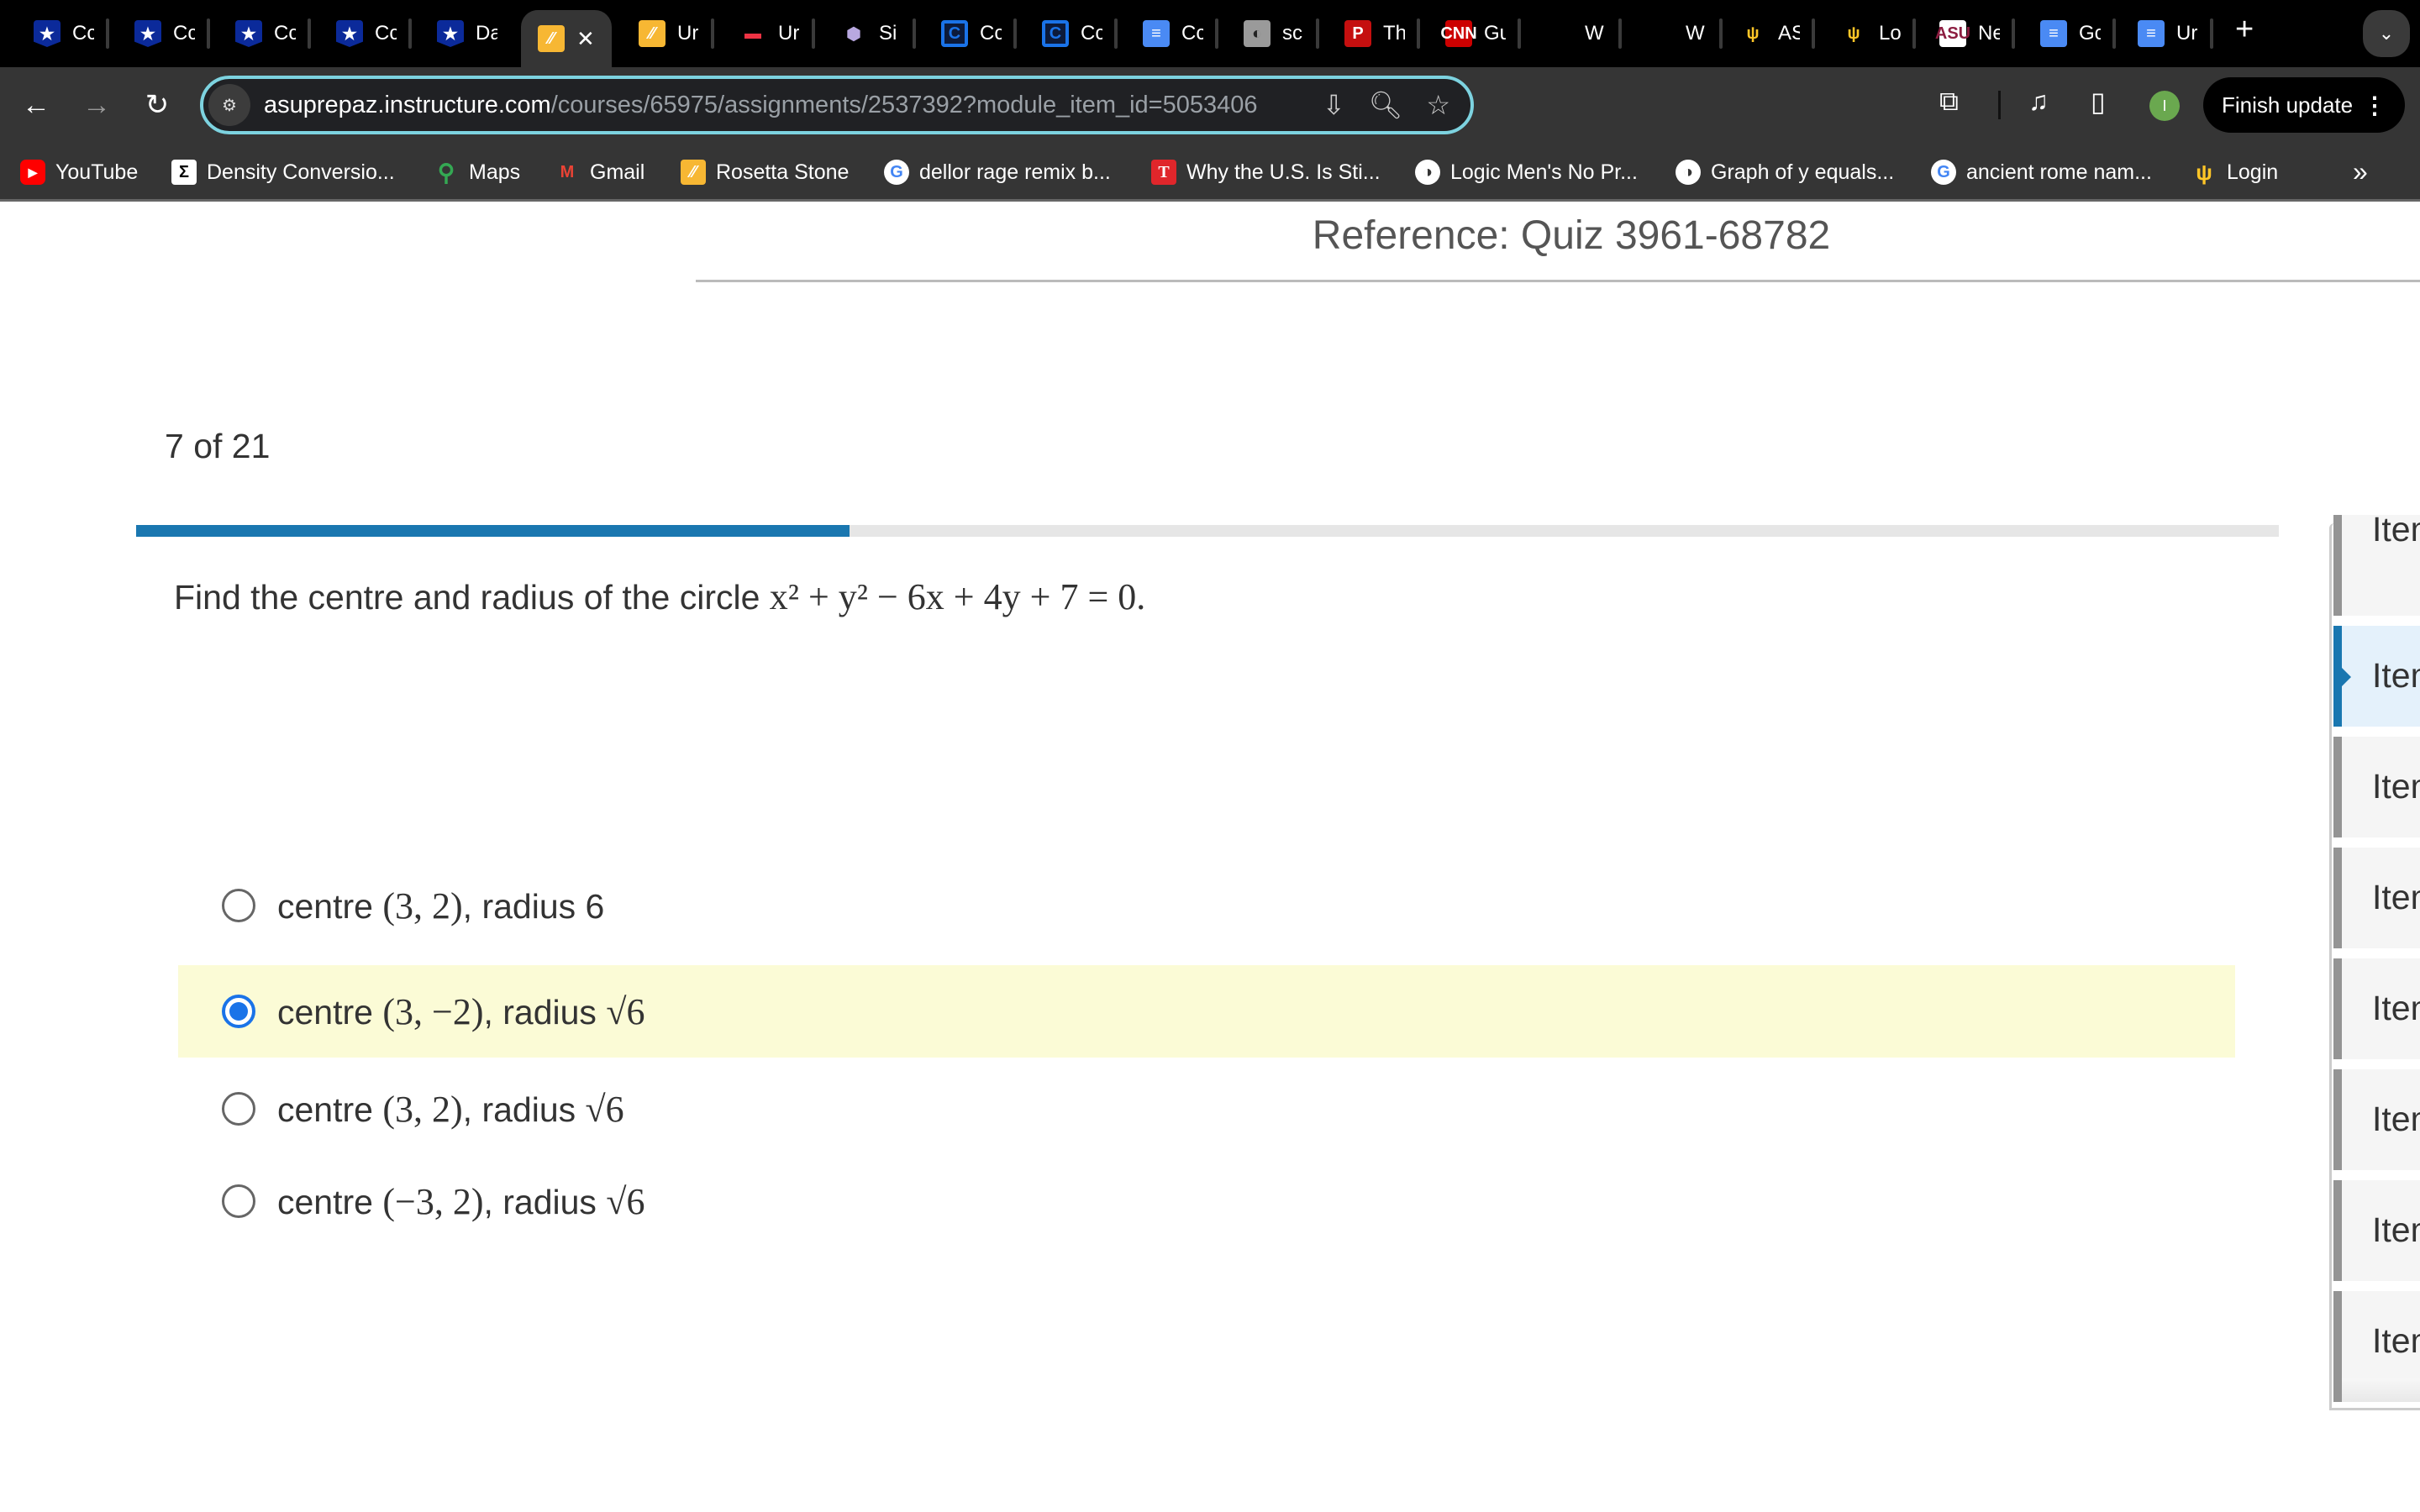  What do you see at coordinates (2175, 33) in the screenshot?
I see `browser-tab: ≡ Ur` at bounding box center [2175, 33].